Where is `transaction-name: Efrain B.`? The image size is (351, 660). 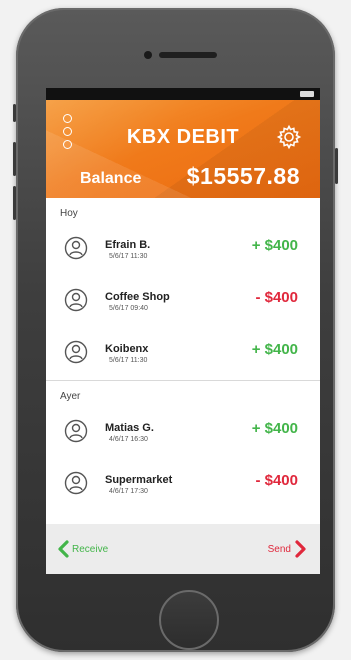
transaction-name: Efrain B. is located at coordinates (128, 245).